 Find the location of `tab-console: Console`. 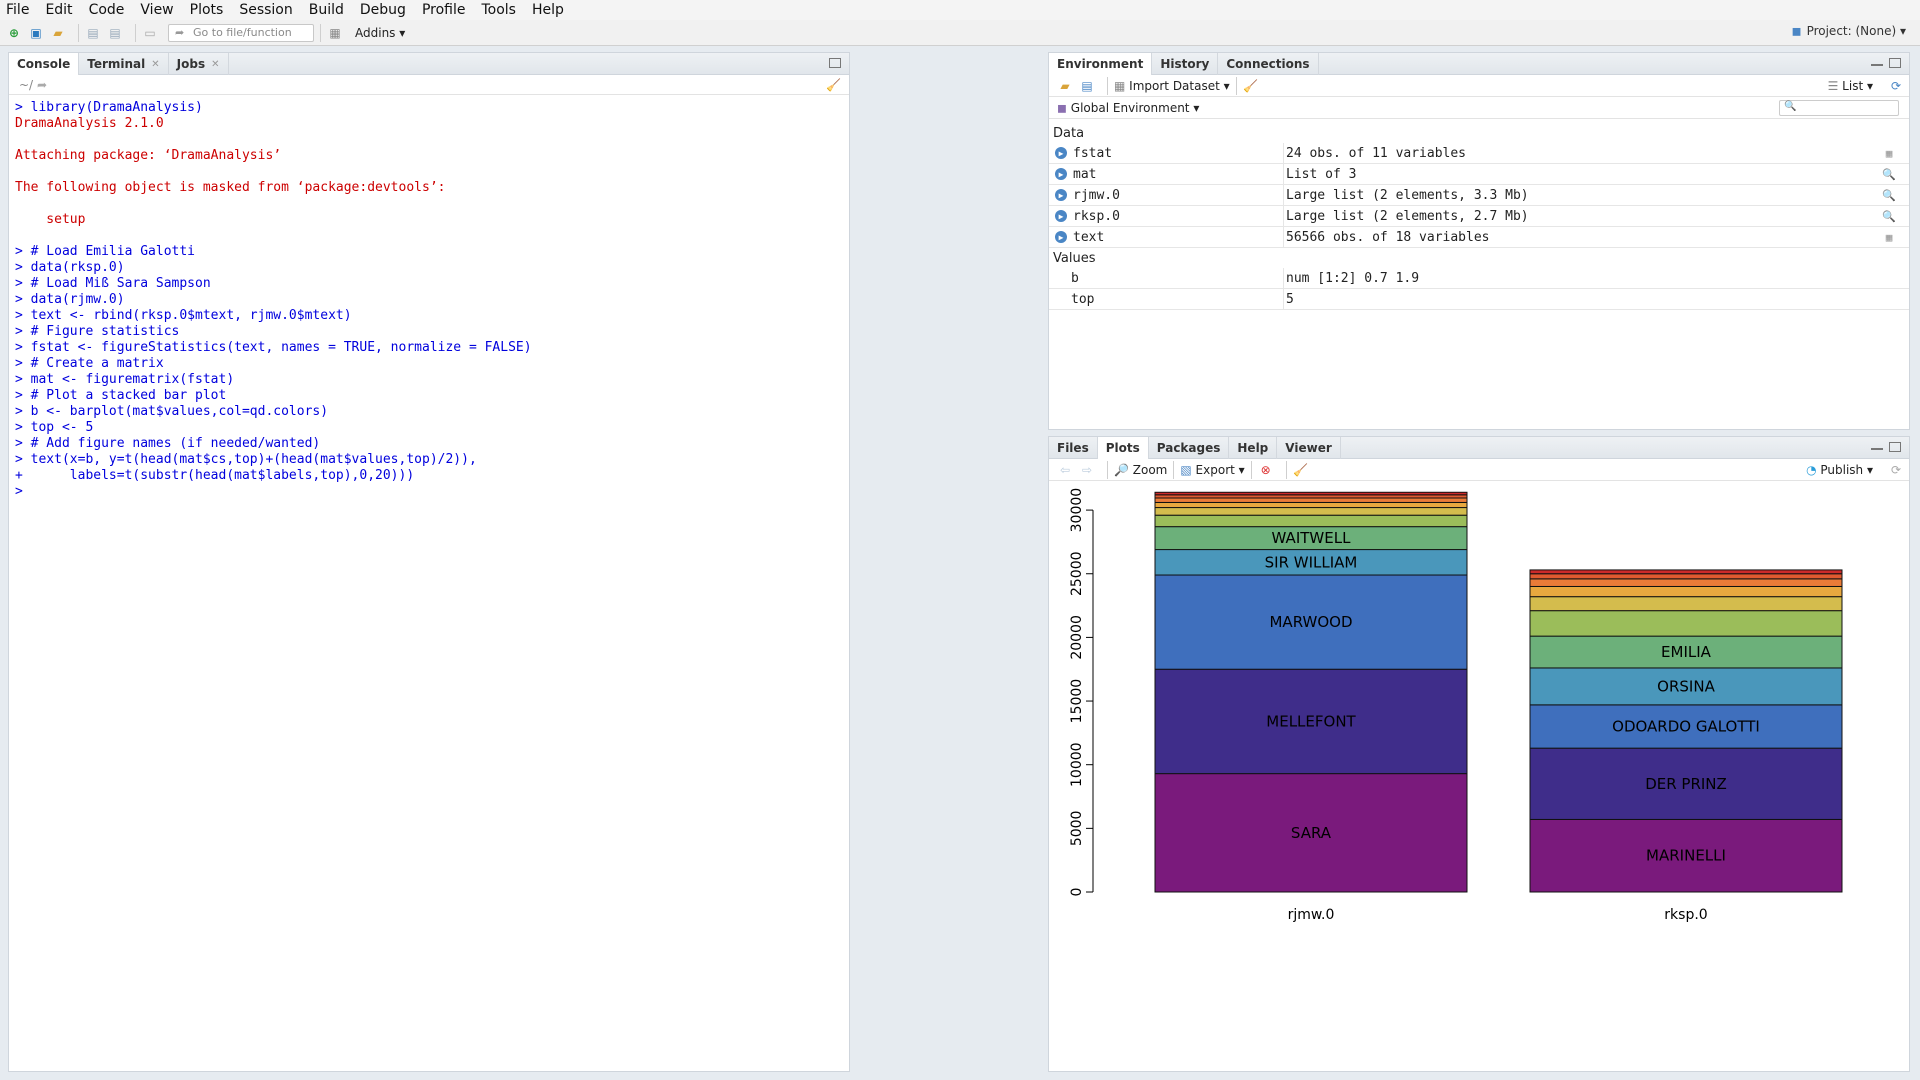

tab-console: Console is located at coordinates (44, 64).